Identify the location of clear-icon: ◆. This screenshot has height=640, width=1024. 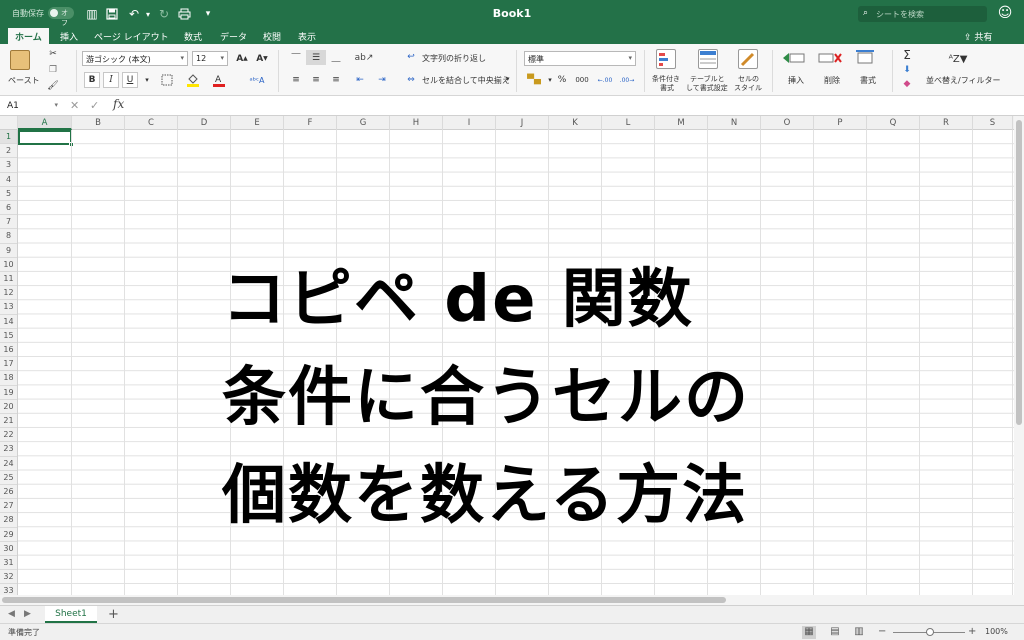
(907, 84).